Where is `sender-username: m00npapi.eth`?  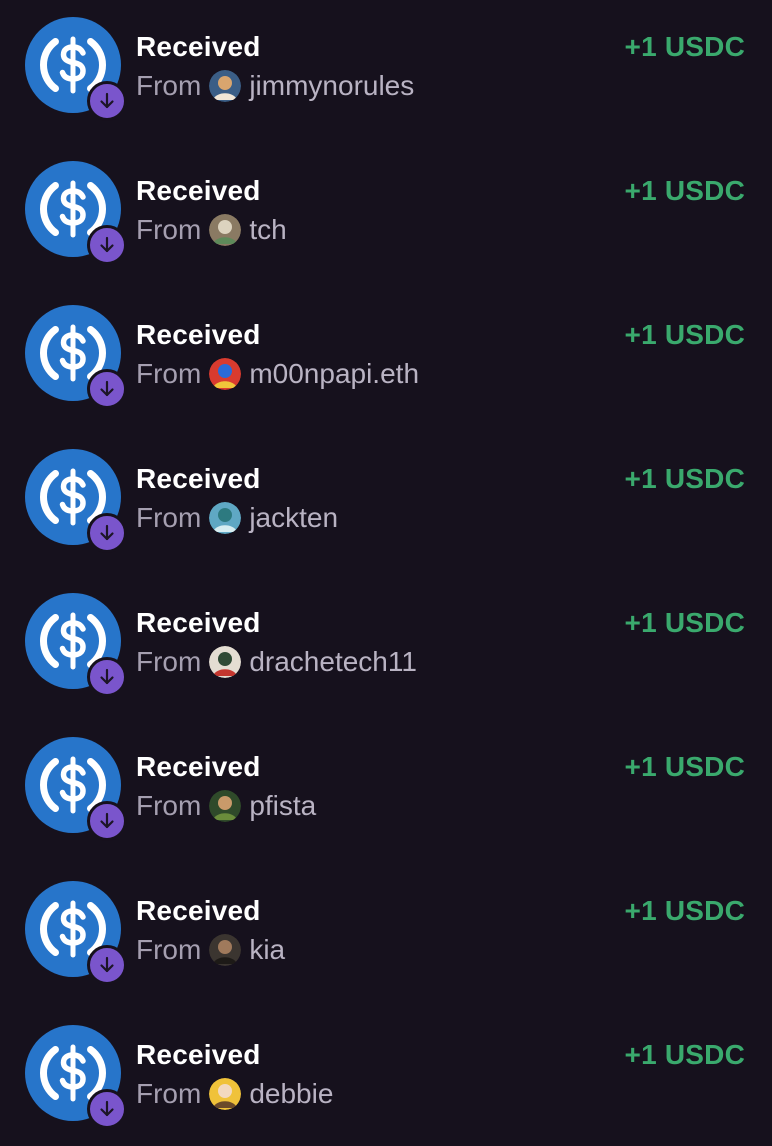 sender-username: m00npapi.eth is located at coordinates (334, 374).